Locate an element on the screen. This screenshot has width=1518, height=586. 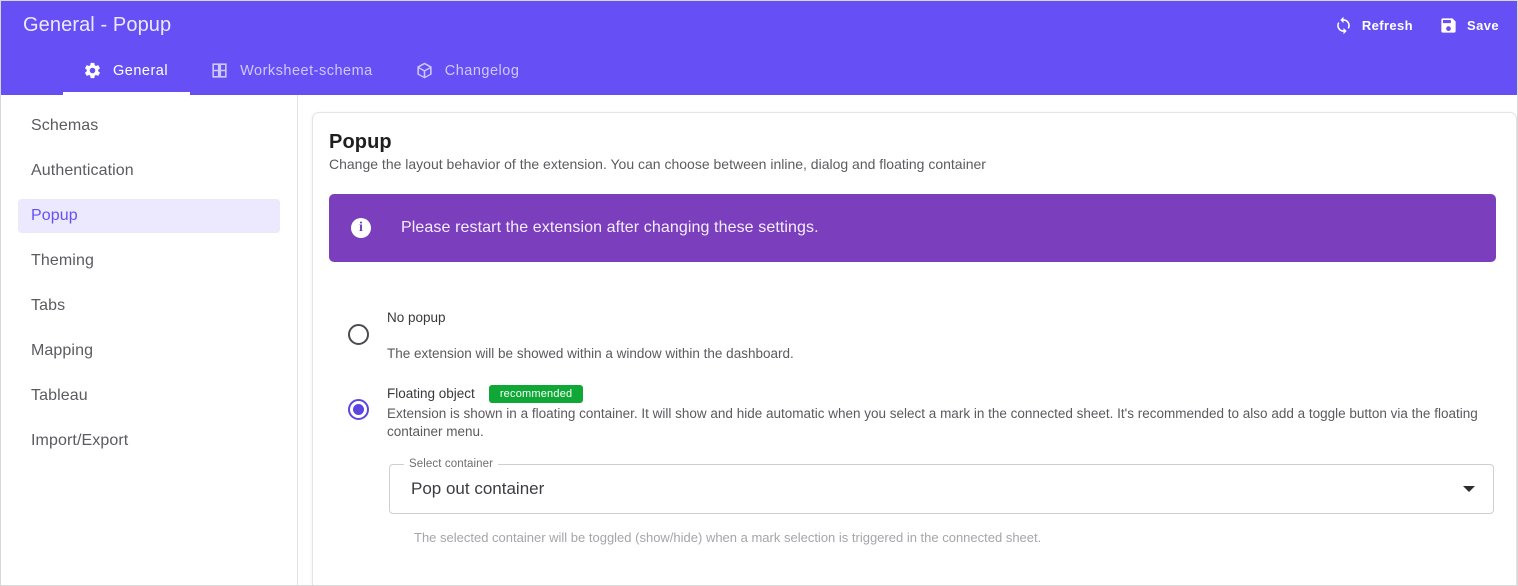
option-label: No popup is located at coordinates (940, 317).